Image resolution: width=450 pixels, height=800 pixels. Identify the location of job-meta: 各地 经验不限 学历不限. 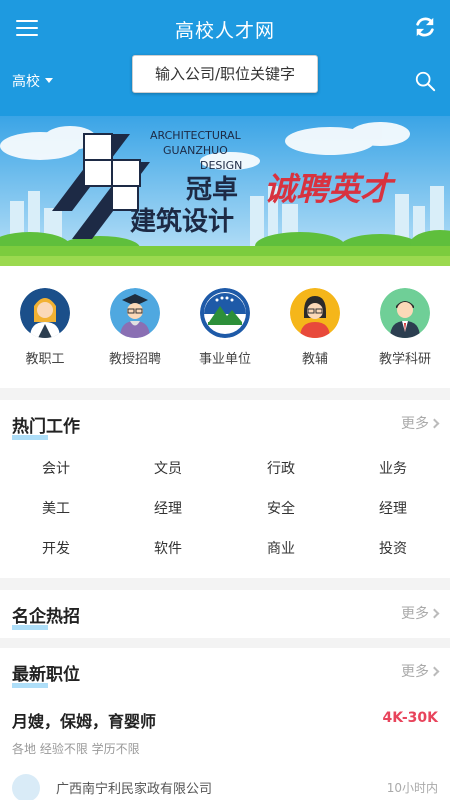
(76, 749).